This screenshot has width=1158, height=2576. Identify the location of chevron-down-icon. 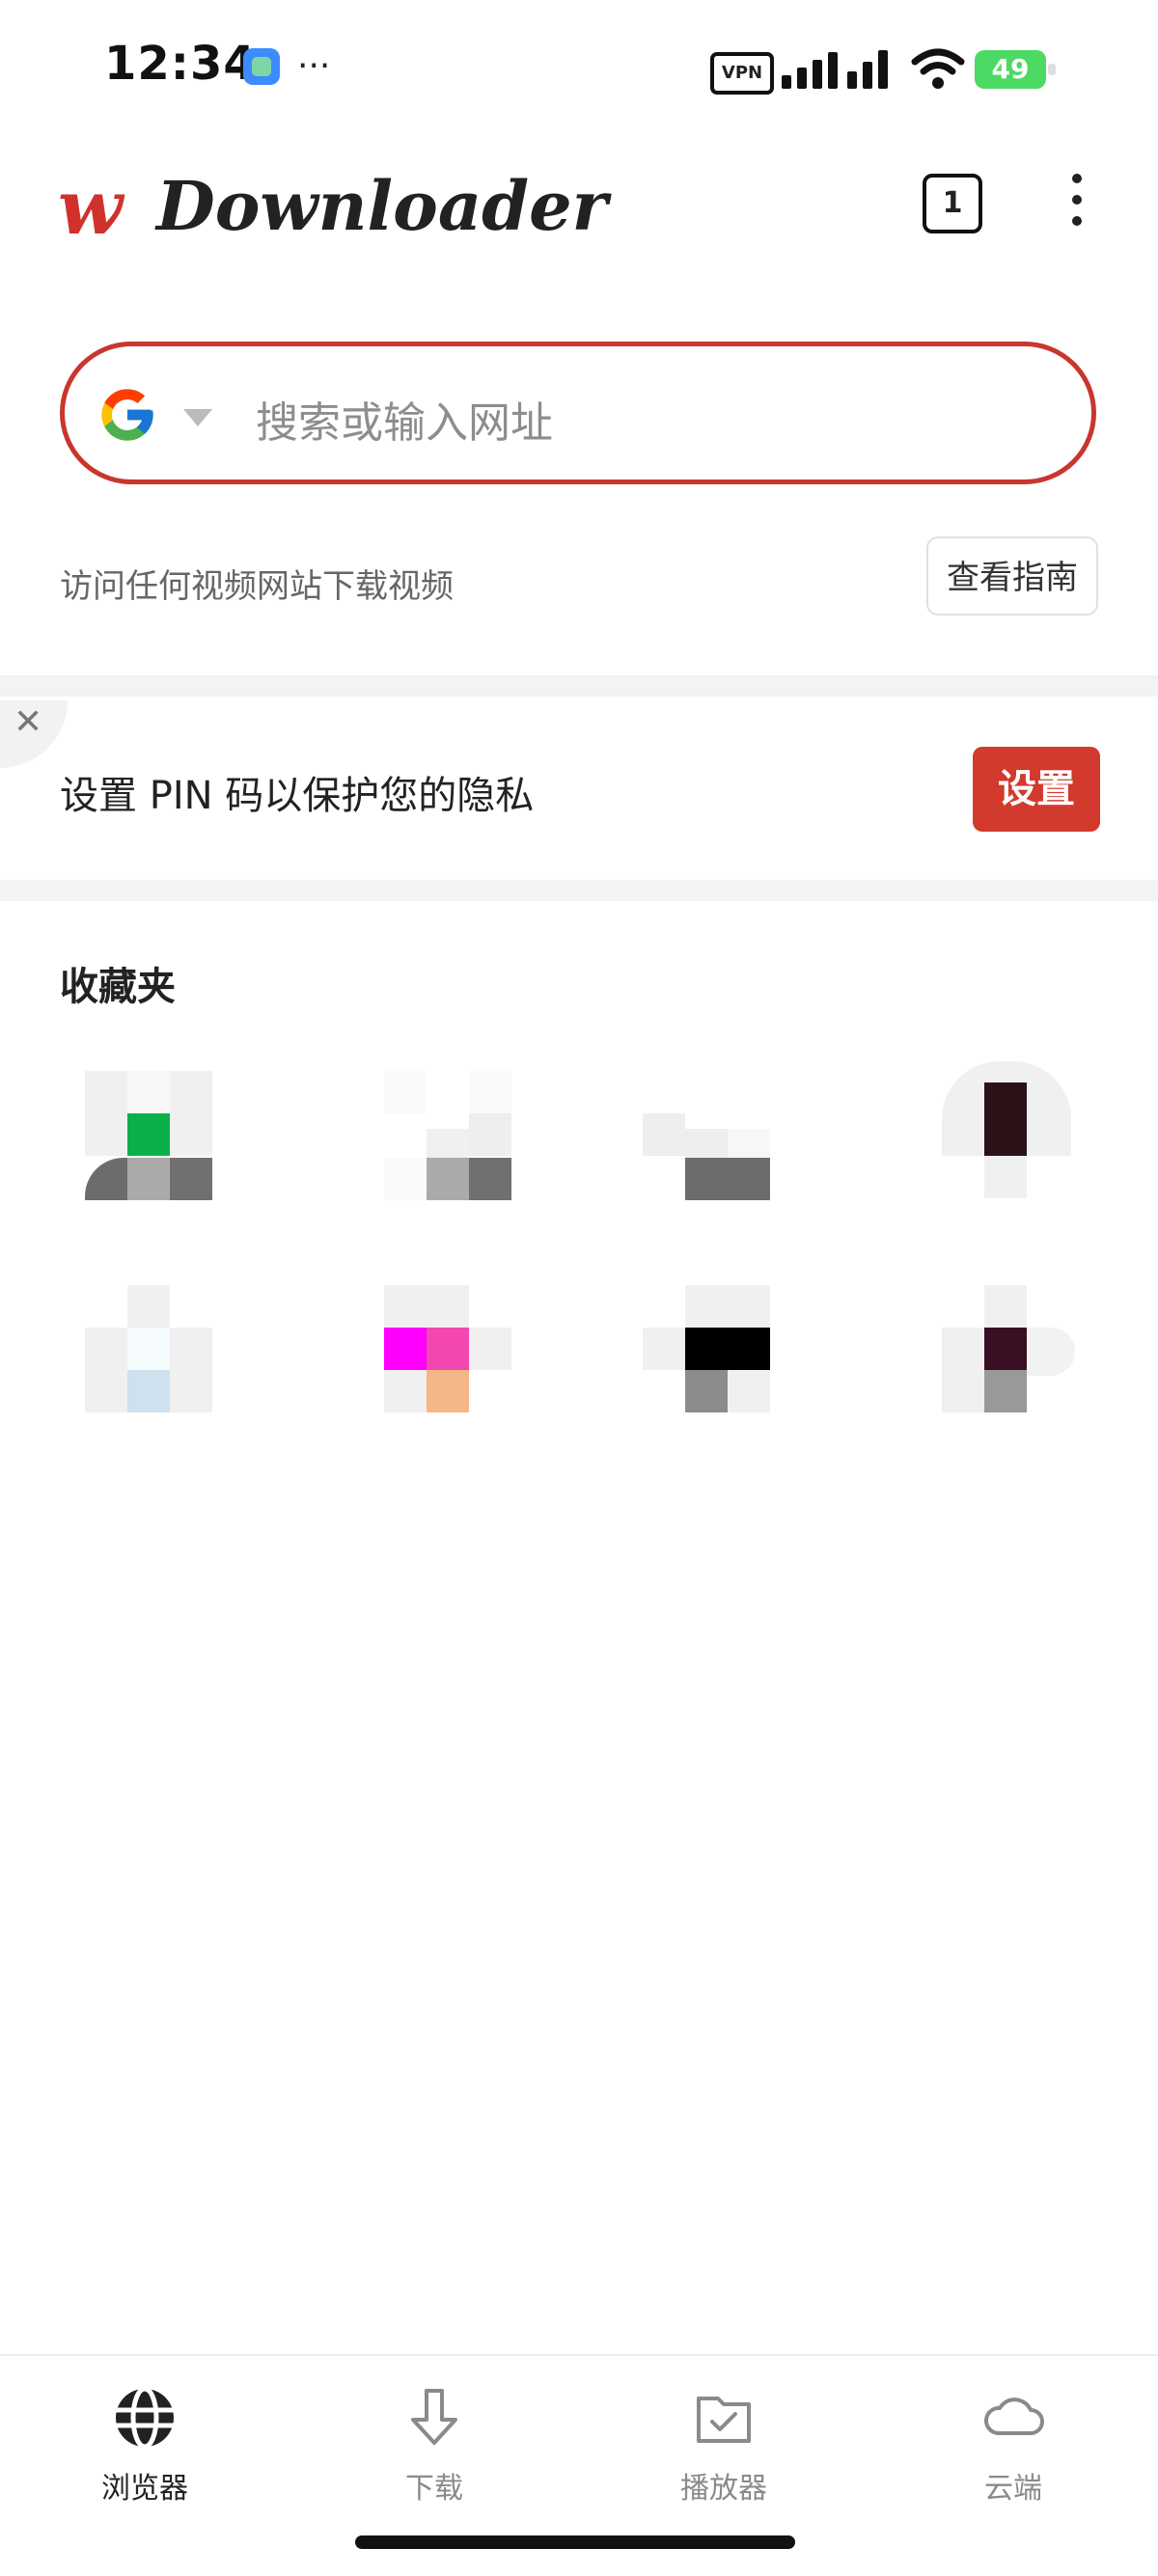
(197, 418).